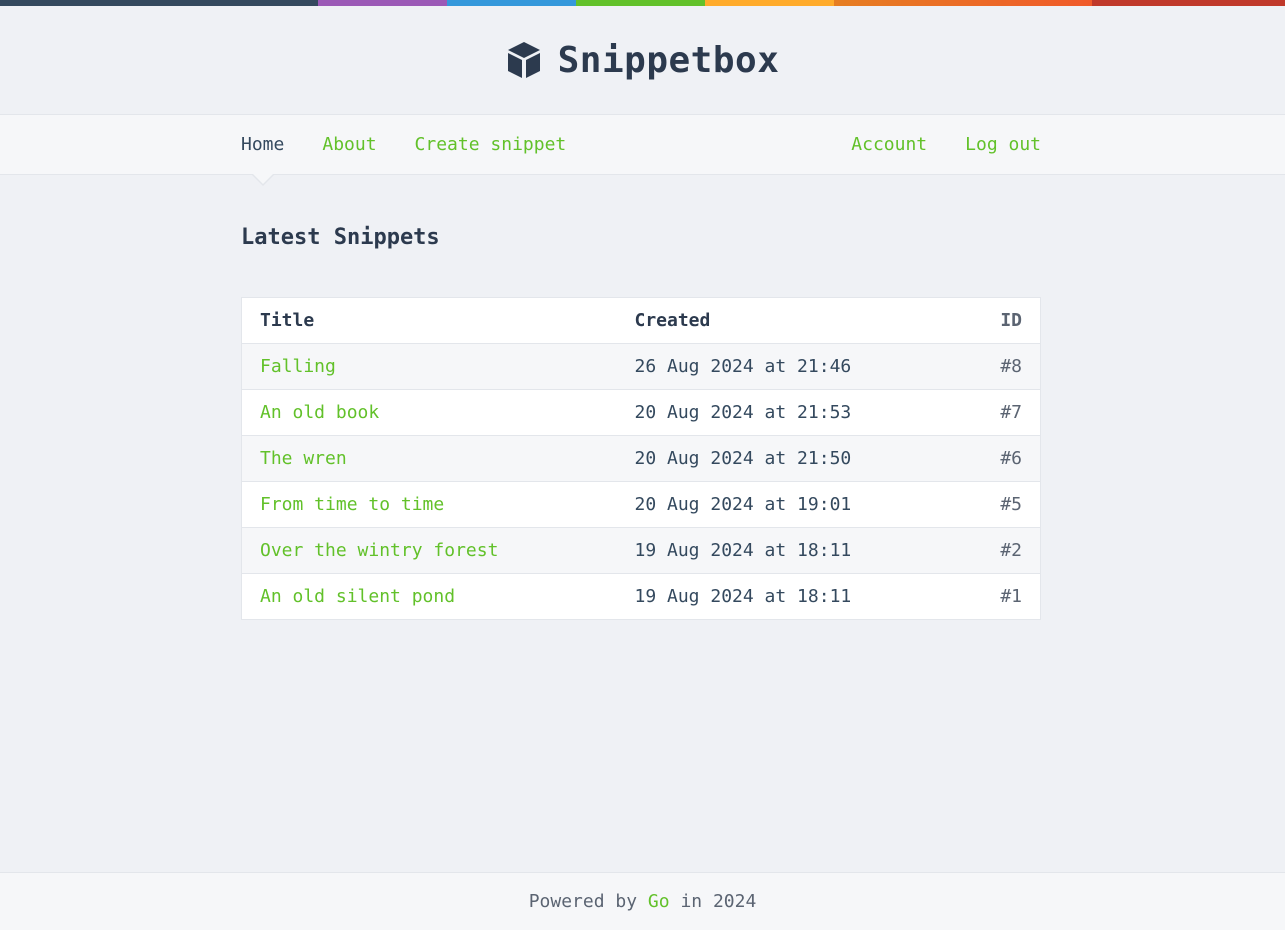 The height and width of the screenshot is (930, 1285). What do you see at coordinates (524, 60) in the screenshot?
I see `cube-icon` at bounding box center [524, 60].